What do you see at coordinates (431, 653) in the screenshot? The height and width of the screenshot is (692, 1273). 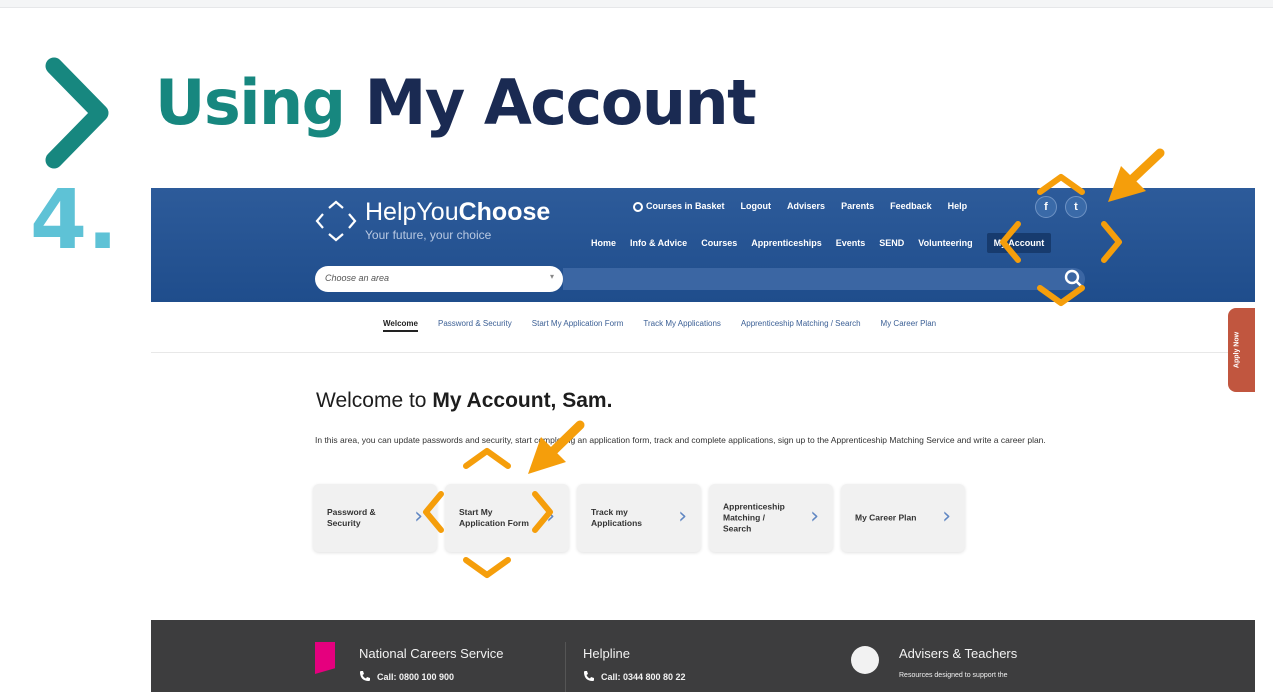 I see `footer-ncs-title: National Careers Service` at bounding box center [431, 653].